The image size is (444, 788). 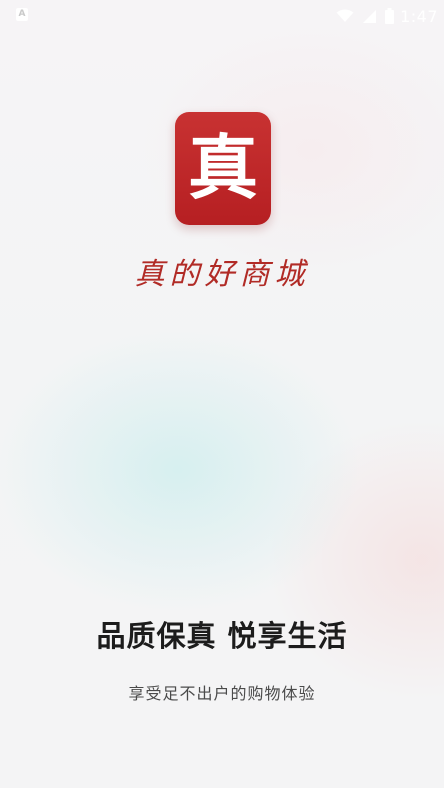 I want to click on app-slogan: 真的好商城, so click(x=222, y=274).